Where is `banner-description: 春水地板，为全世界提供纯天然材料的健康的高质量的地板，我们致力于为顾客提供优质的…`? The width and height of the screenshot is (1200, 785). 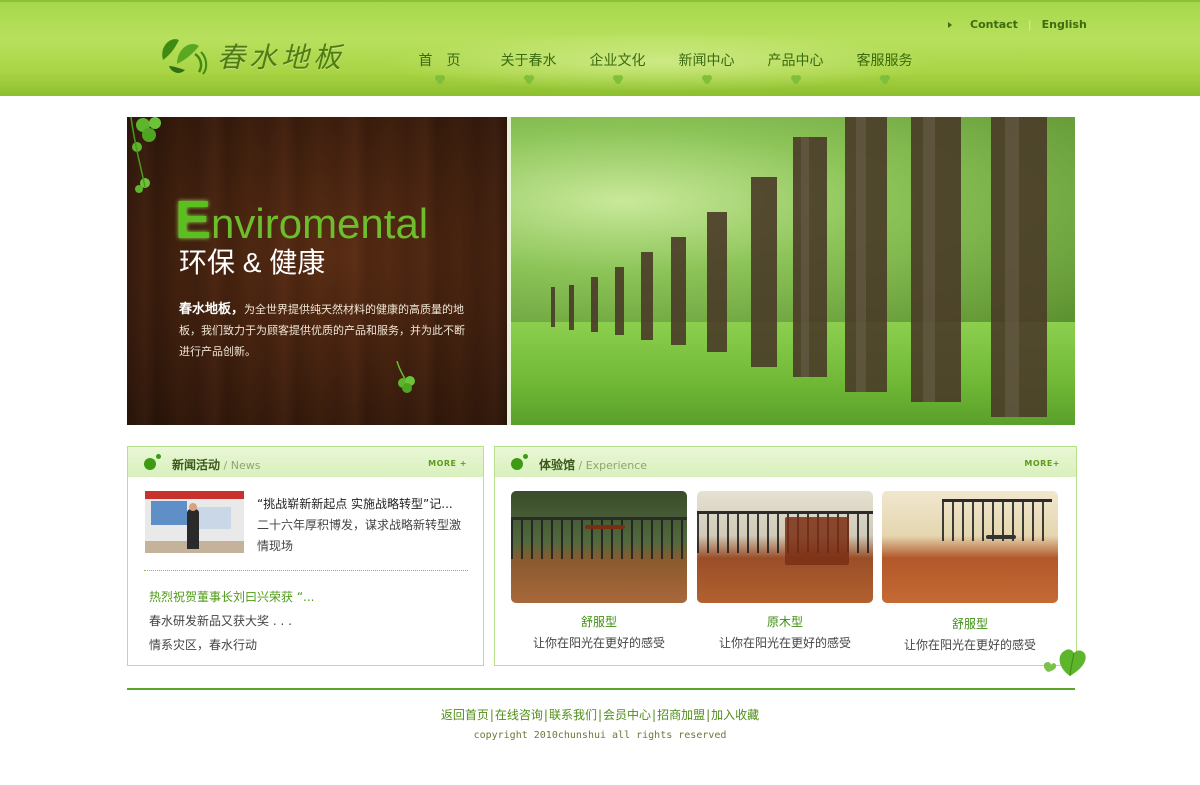
banner-description: 春水地板，为全世界提供纯天然材料的健康的高质量的地板，我们致力于为顾客提供优质的… is located at coordinates (324, 330).